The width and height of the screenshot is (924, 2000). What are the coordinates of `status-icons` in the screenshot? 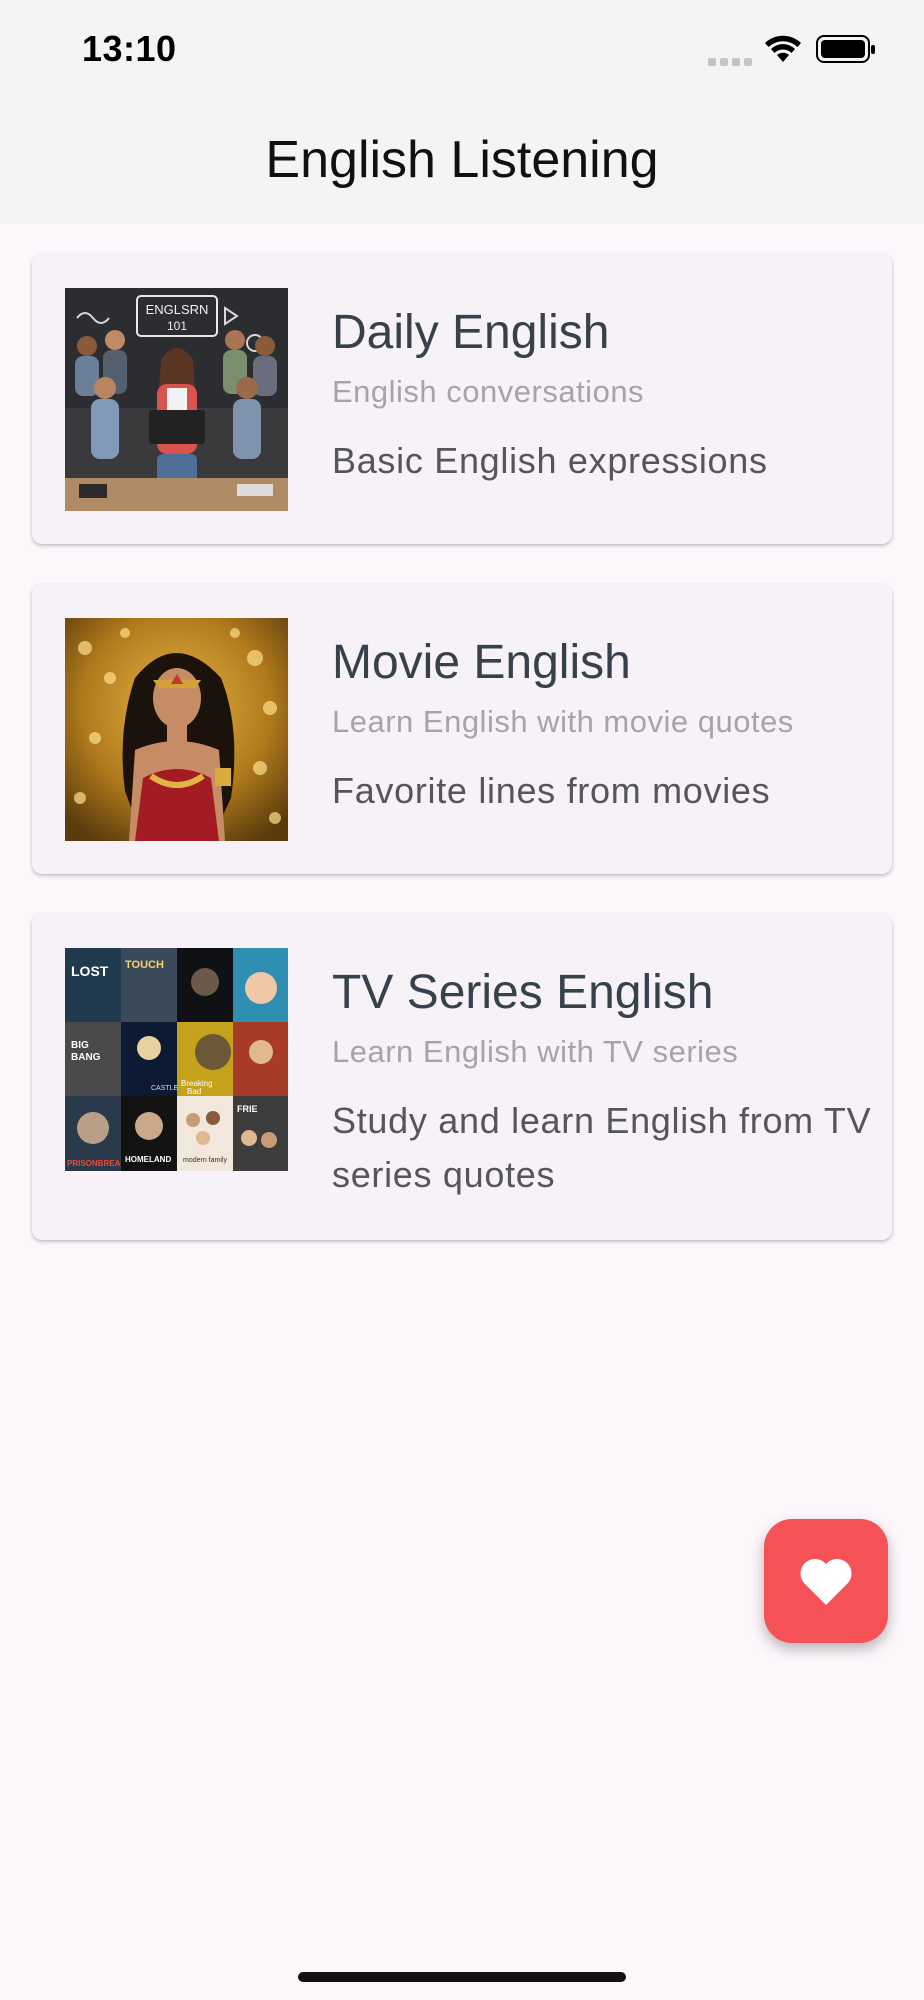 It's located at (791, 52).